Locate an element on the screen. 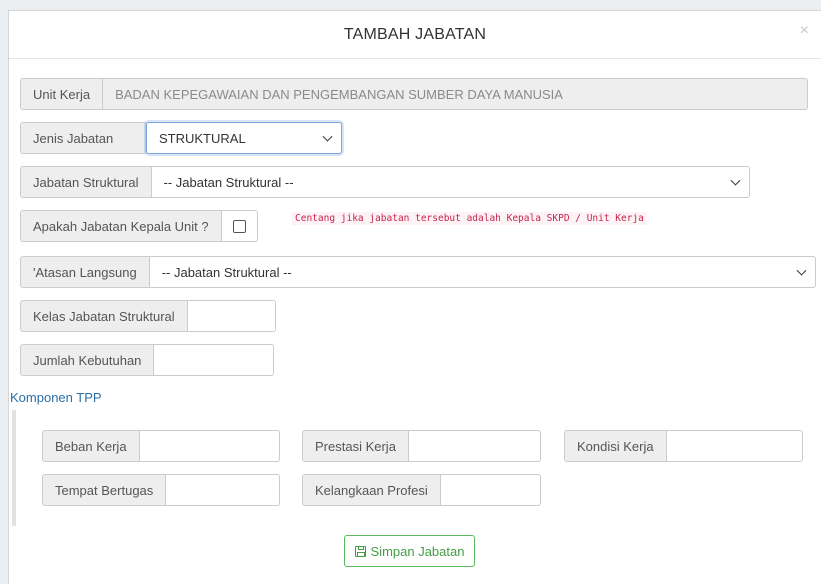  tempat-bertugas-input is located at coordinates (223, 490).